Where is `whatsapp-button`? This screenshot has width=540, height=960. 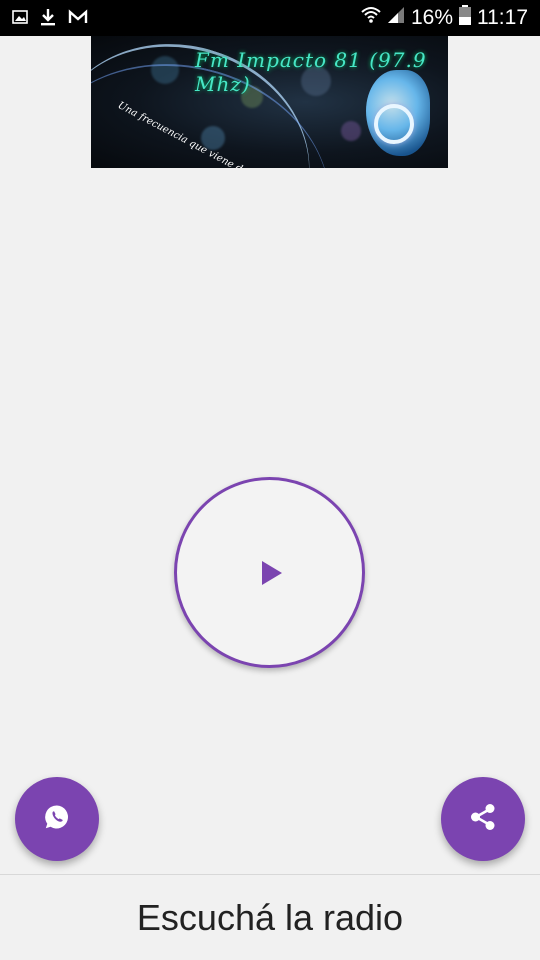 whatsapp-button is located at coordinates (57, 819).